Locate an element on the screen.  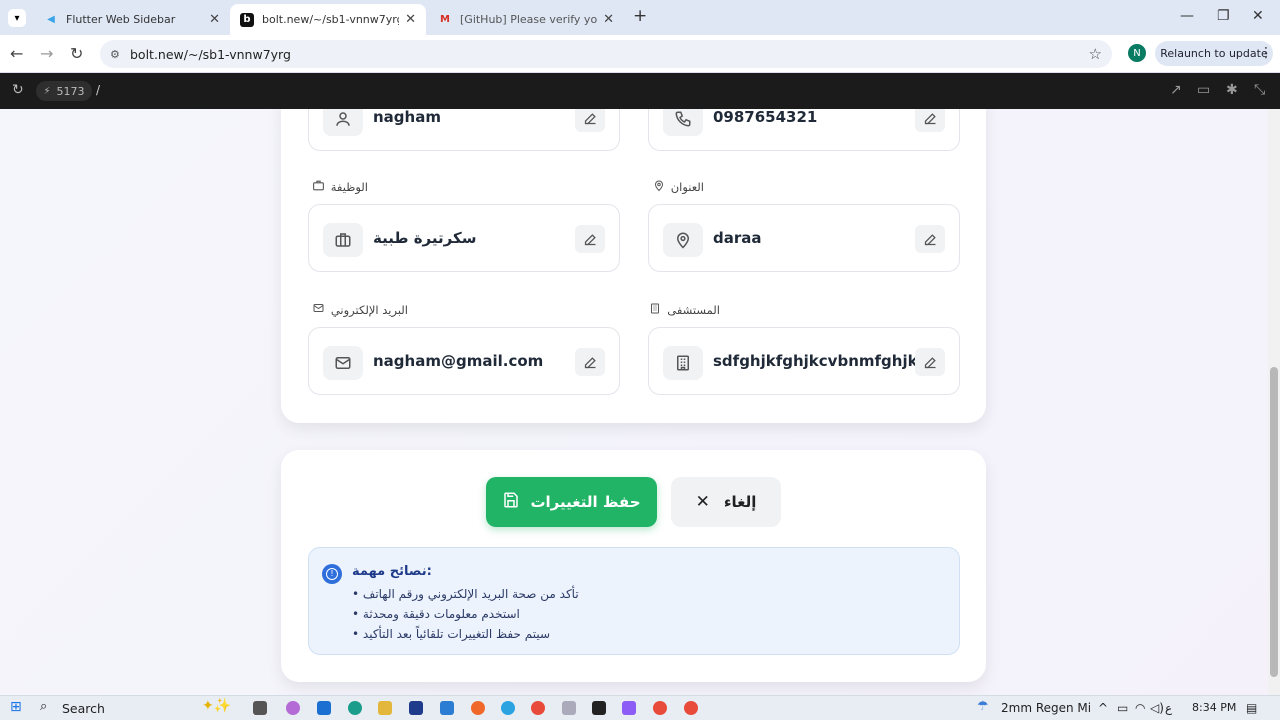
volume-icon: ◁) is located at coordinates (1157, 708).